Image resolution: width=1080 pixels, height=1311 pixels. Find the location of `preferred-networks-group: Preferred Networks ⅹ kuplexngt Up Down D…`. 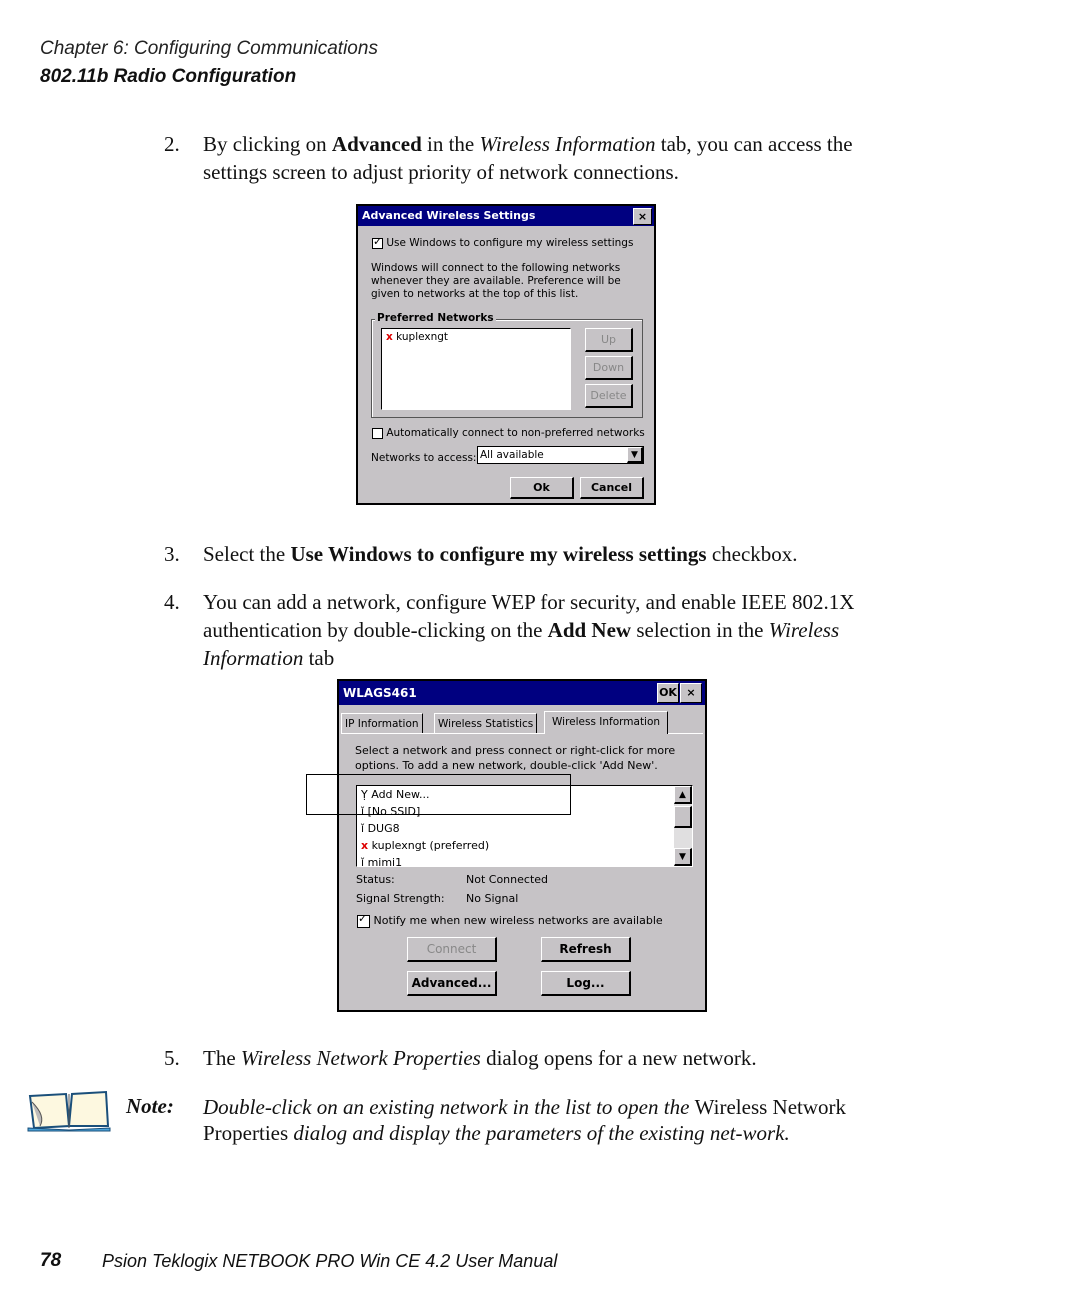

preferred-networks-group: Preferred Networks ⅹ kuplexngt Up Down D… is located at coordinates (507, 365).